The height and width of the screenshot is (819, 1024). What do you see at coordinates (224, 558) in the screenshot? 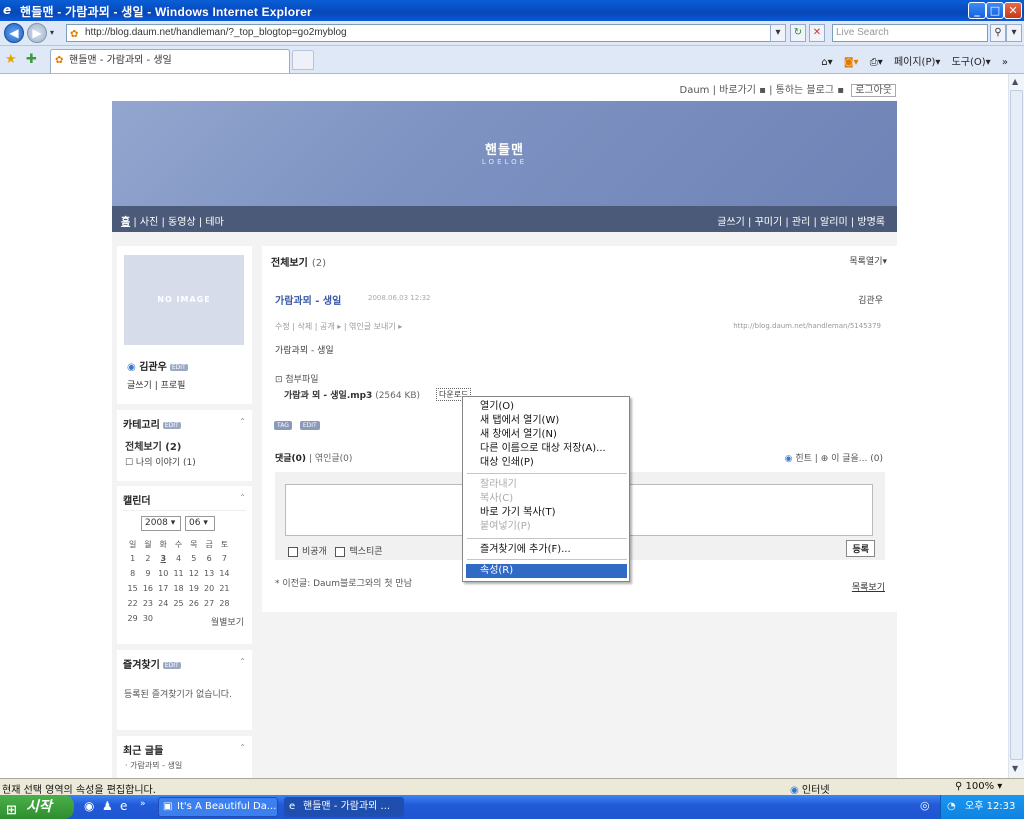
I see `calendar-day: 7` at bounding box center [224, 558].